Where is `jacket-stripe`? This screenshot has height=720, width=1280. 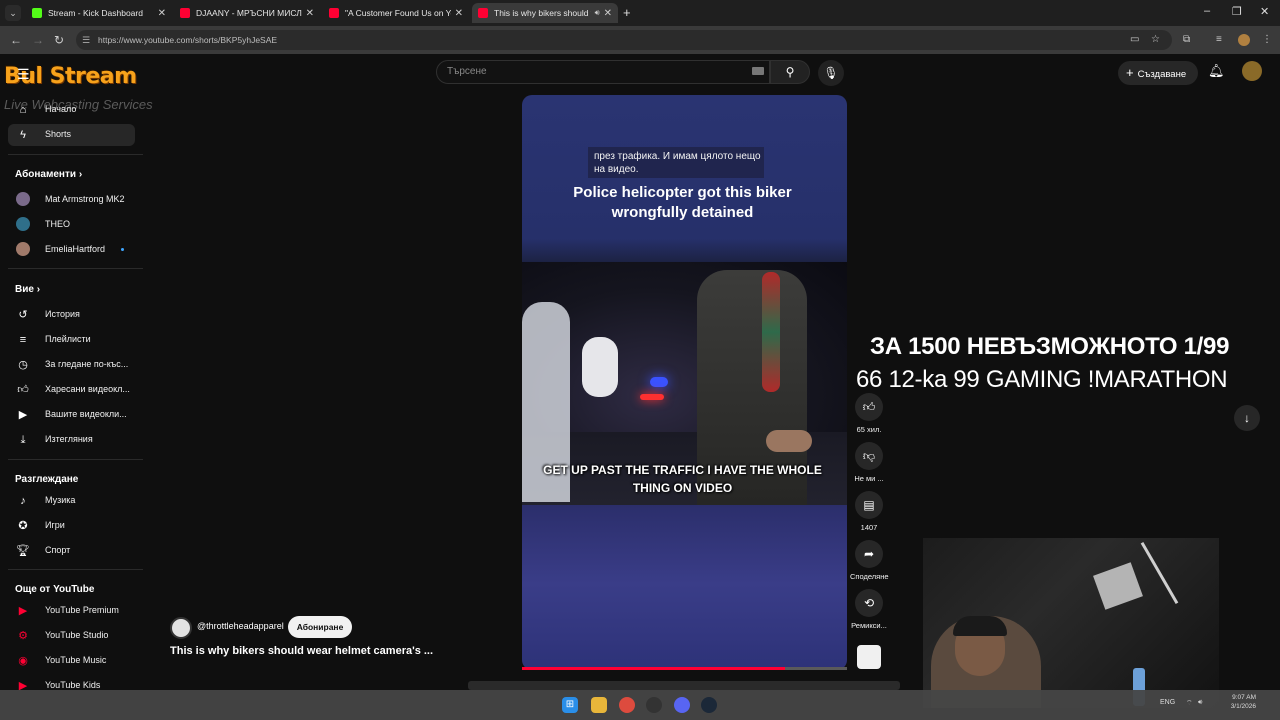 jacket-stripe is located at coordinates (771, 332).